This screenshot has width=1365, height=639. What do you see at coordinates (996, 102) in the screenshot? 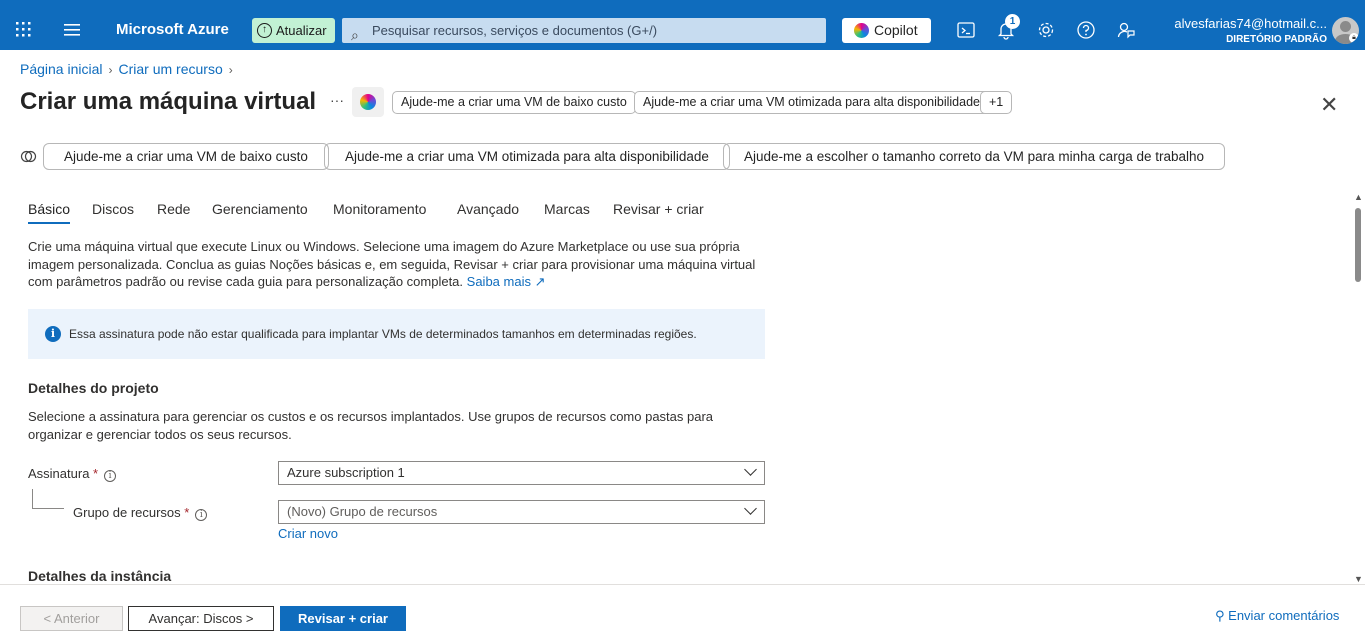
I see `header-prompt-more: +1` at bounding box center [996, 102].